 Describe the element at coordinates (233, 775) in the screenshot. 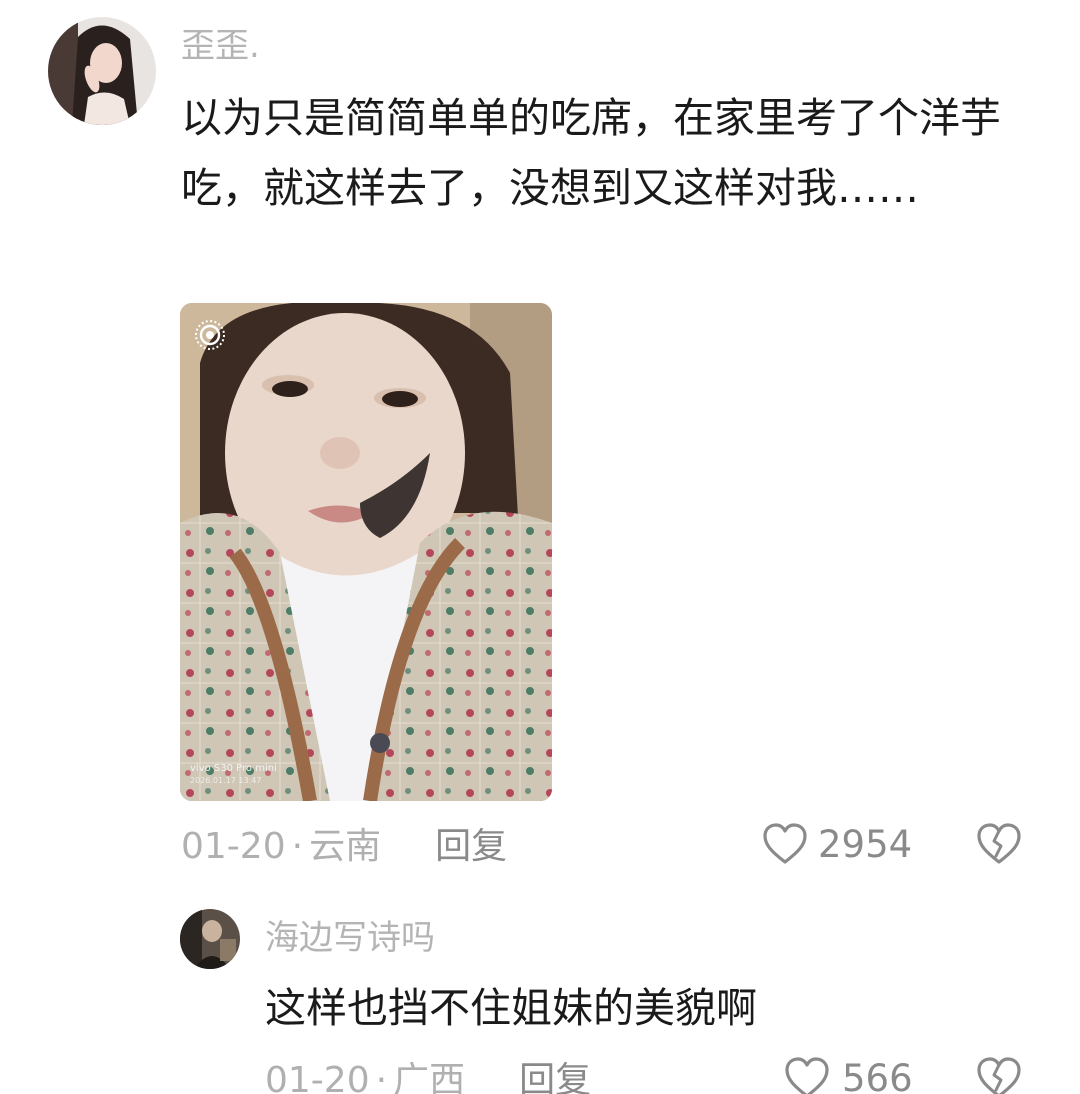

I see `photo-watermark: vivo S30 Pro mini 2026.01.17 13:47` at that location.